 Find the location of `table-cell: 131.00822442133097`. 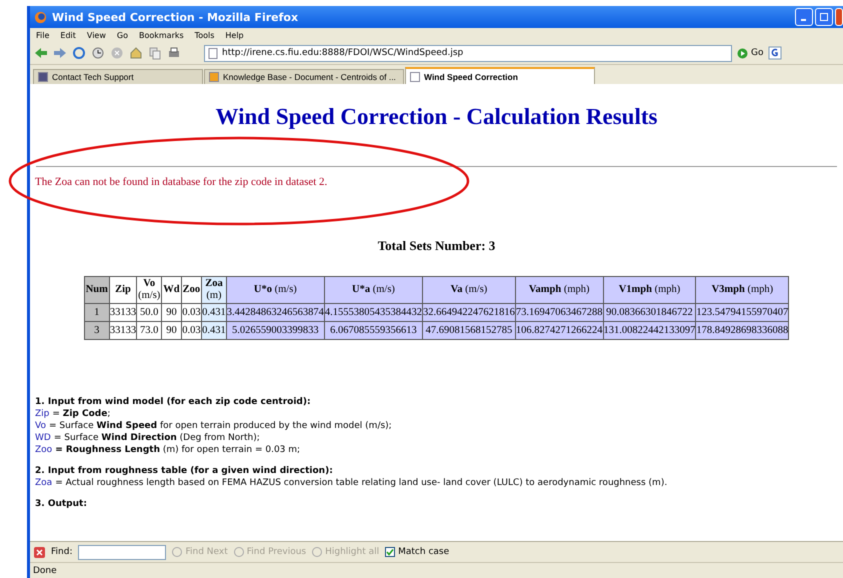

table-cell: 131.00822442133097 is located at coordinates (649, 331).